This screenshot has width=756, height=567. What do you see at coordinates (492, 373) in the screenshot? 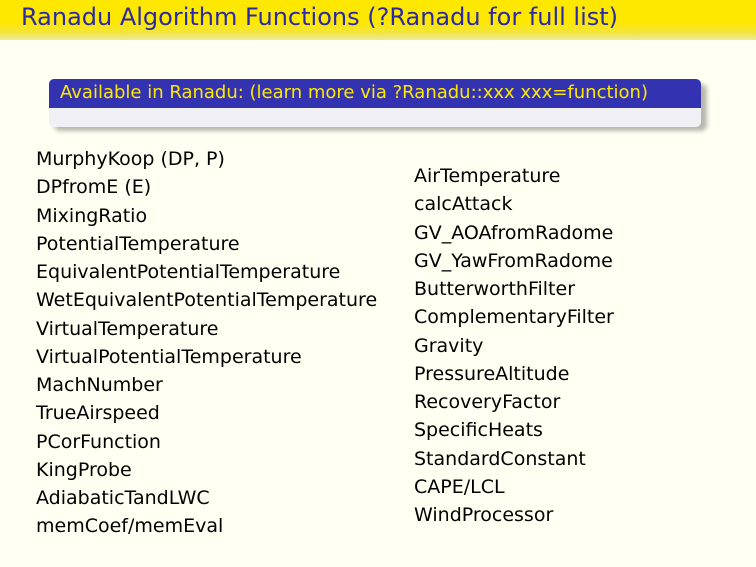
I see `list-item: PressureAltitude` at bounding box center [492, 373].